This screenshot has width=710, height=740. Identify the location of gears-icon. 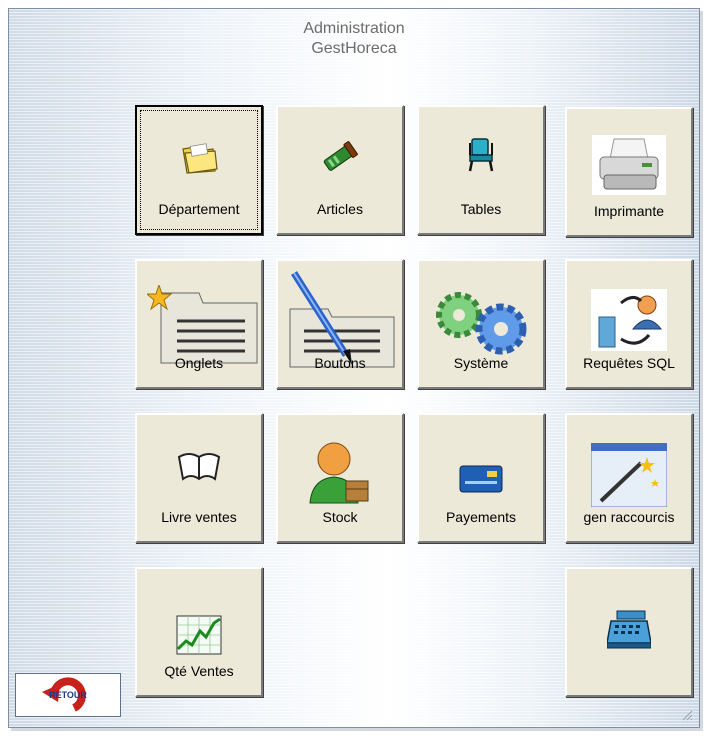
(481, 323).